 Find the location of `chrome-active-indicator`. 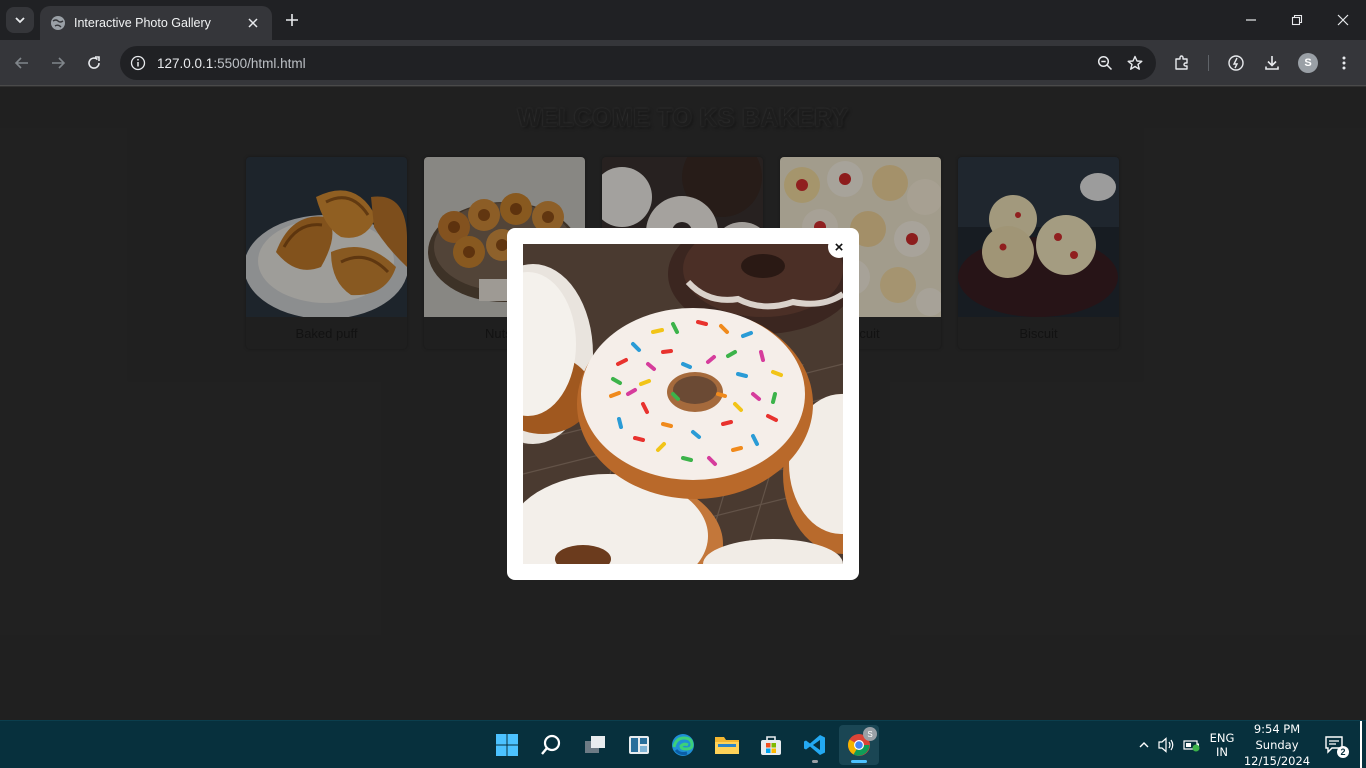

chrome-active-indicator is located at coordinates (859, 761).